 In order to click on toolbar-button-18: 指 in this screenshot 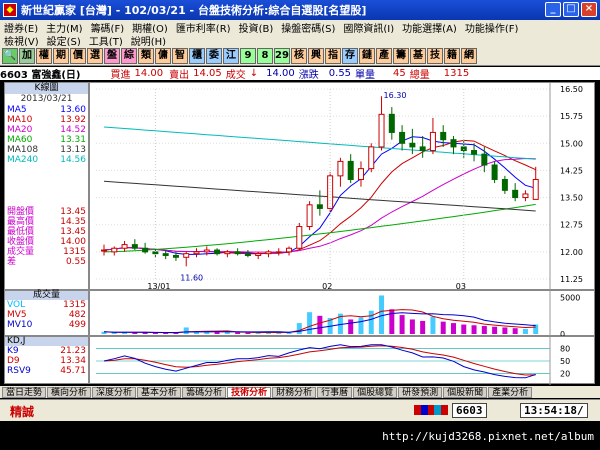, I will do `click(333, 55)`.